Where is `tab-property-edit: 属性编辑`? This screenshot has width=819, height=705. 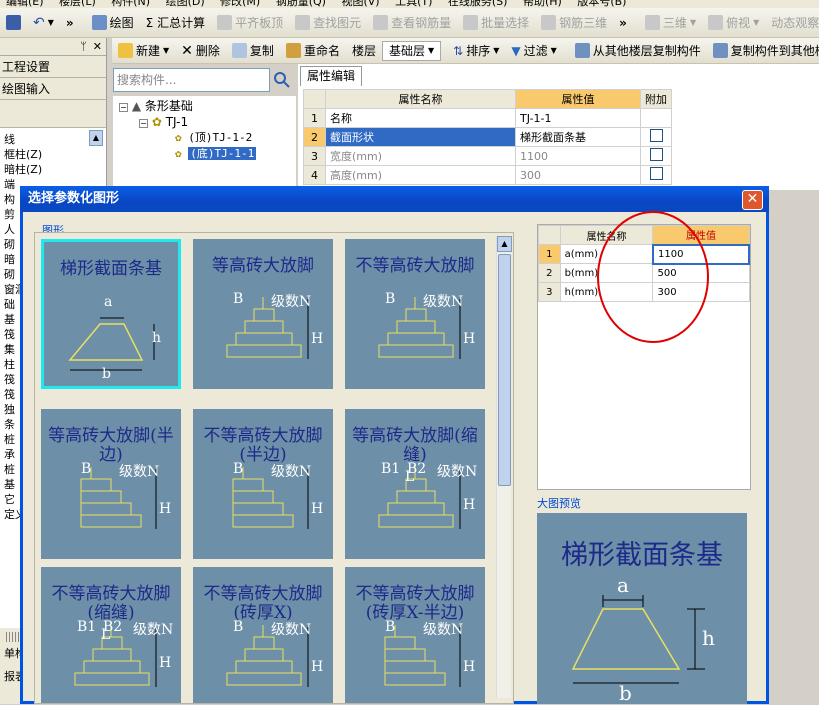 tab-property-edit: 属性编辑 is located at coordinates (331, 76).